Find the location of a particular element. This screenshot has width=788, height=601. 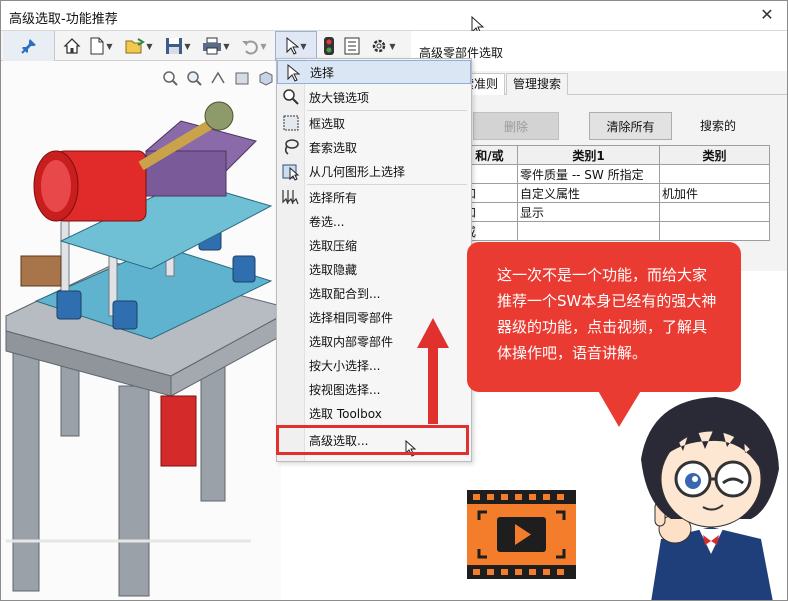

menu-item-label: 选取 Toolbox is located at coordinates (345, 413).